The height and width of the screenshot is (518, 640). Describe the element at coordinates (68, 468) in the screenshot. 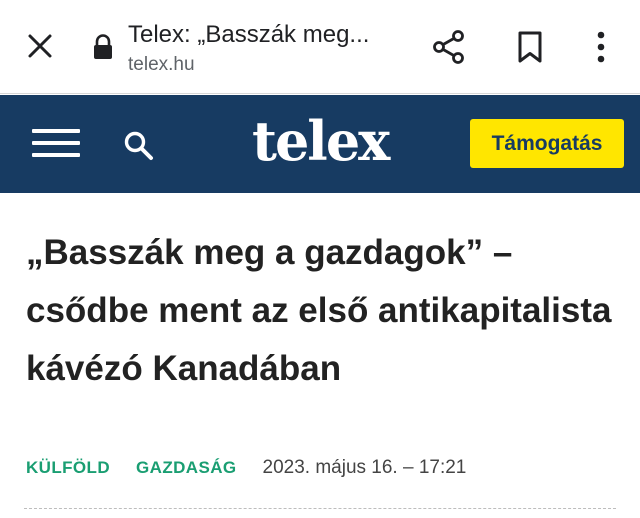

I see `tag-kulfold: KÜLFÖLD` at that location.